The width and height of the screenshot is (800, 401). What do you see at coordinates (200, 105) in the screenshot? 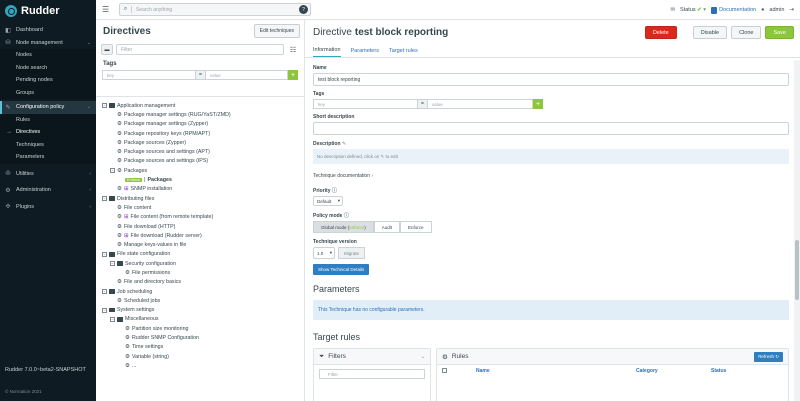
I see `tree-category: − Application management` at bounding box center [200, 105].